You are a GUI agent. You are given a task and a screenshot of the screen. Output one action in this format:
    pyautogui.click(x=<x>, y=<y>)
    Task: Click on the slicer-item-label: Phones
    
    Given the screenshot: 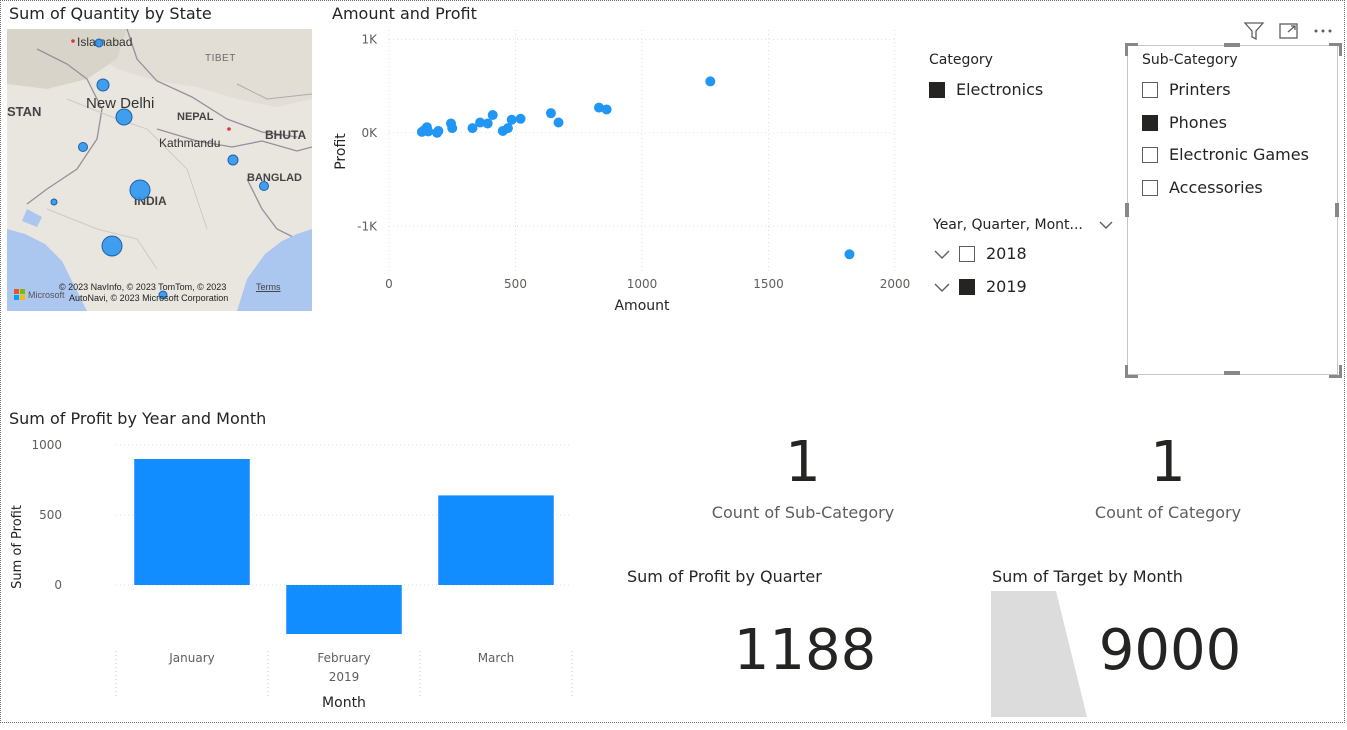 What is the action you would take?
    pyautogui.click(x=1198, y=122)
    